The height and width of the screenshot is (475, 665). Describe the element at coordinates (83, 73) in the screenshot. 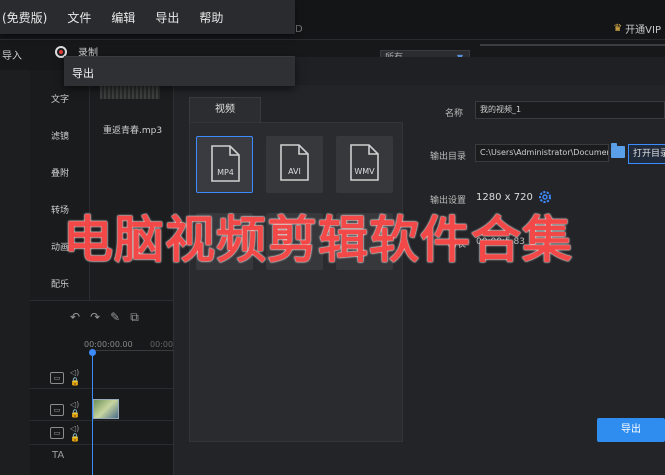

I see `dropdown-item-export: 导出` at that location.